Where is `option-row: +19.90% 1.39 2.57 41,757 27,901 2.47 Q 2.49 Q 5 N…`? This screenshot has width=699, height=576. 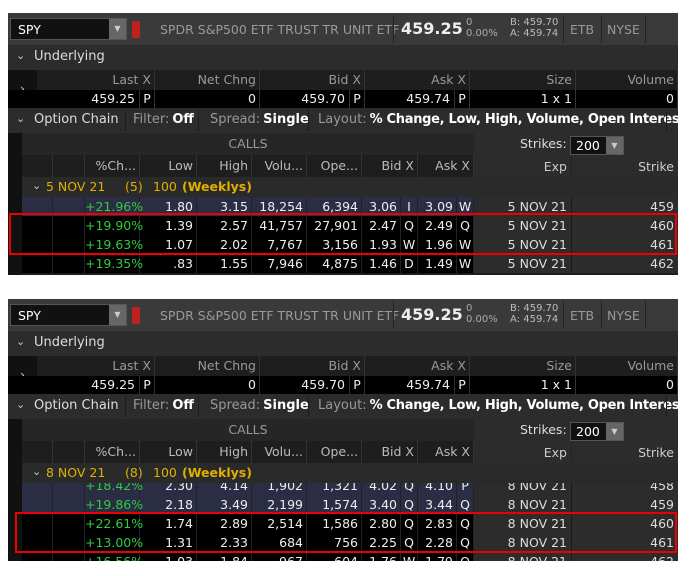
option-row: +19.90% 1.39 2.57 41,757 27,901 2.47 Q 2.49 Q 5 N… is located at coordinates (350, 225).